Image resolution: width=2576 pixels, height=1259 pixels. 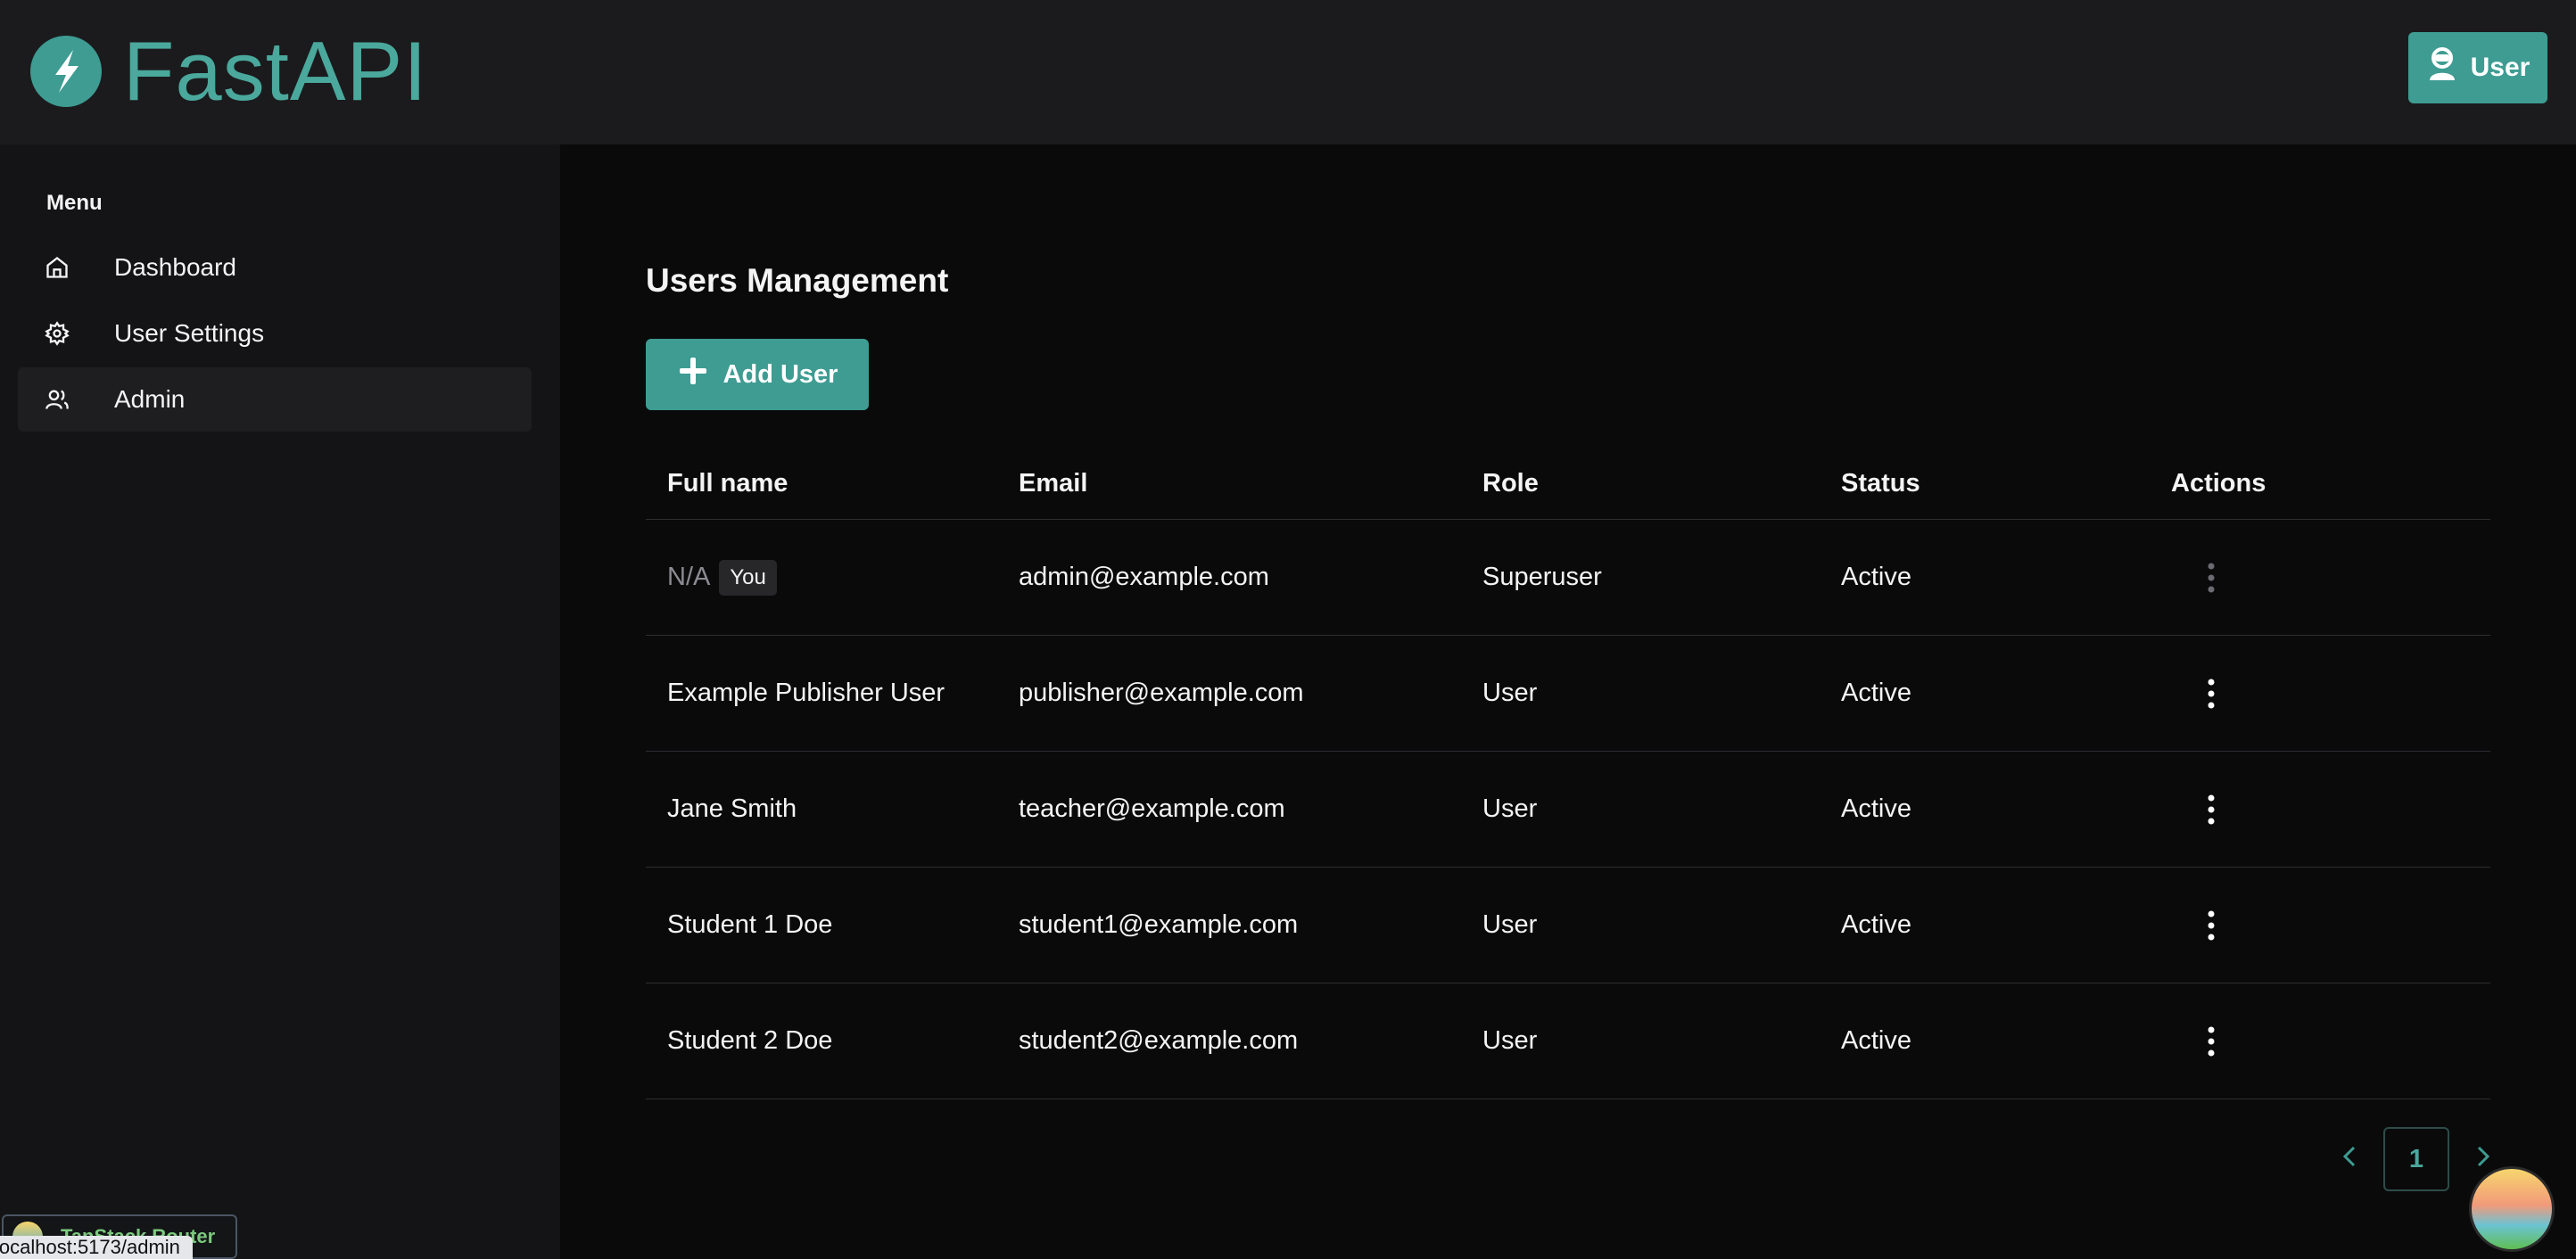 I want to click on menu-title: Menu, so click(x=74, y=203).